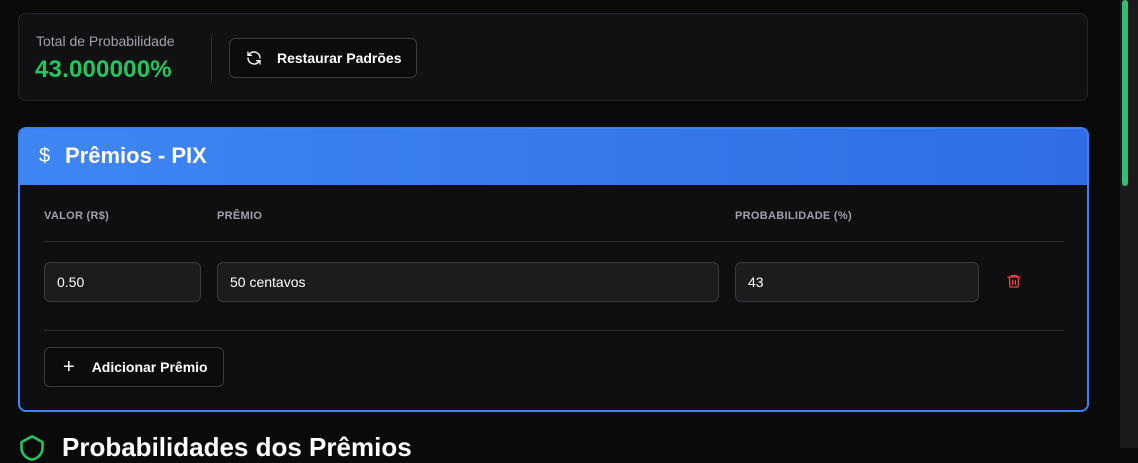  What do you see at coordinates (468, 282) in the screenshot?
I see `prize-name-input` at bounding box center [468, 282].